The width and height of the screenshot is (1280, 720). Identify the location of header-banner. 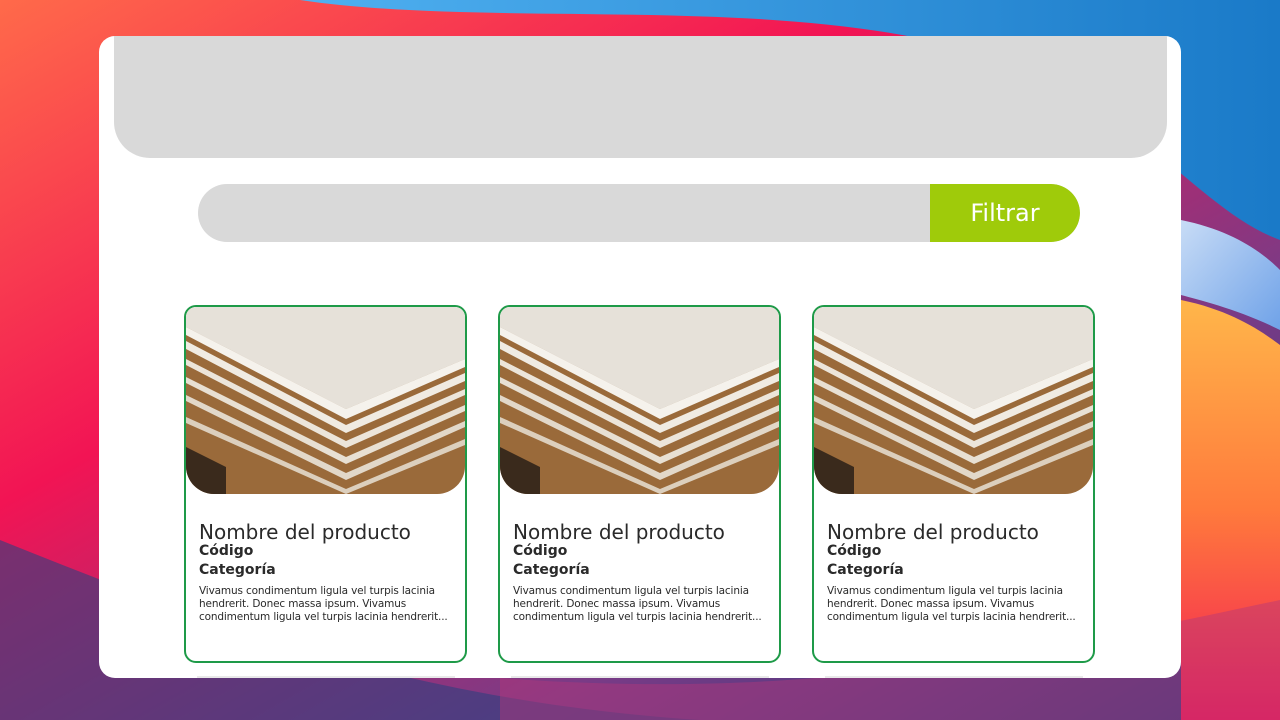
(640, 97).